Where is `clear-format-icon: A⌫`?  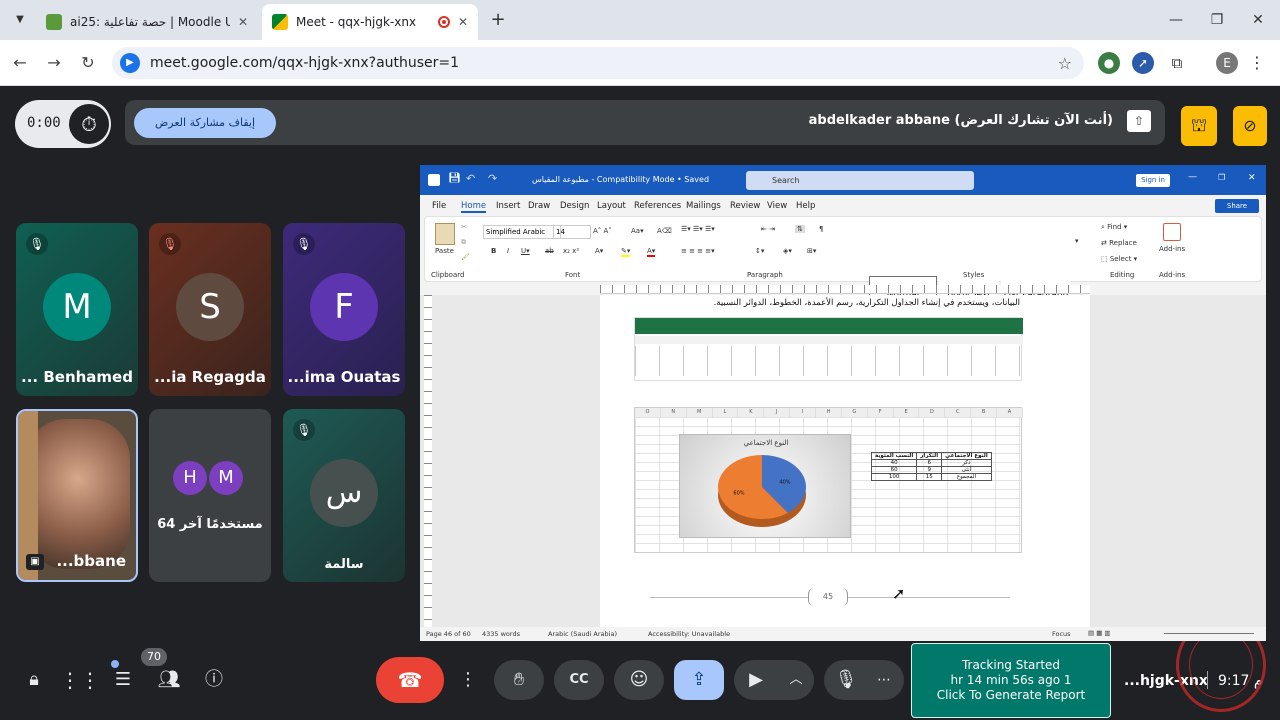 clear-format-icon: A⌫ is located at coordinates (664, 231).